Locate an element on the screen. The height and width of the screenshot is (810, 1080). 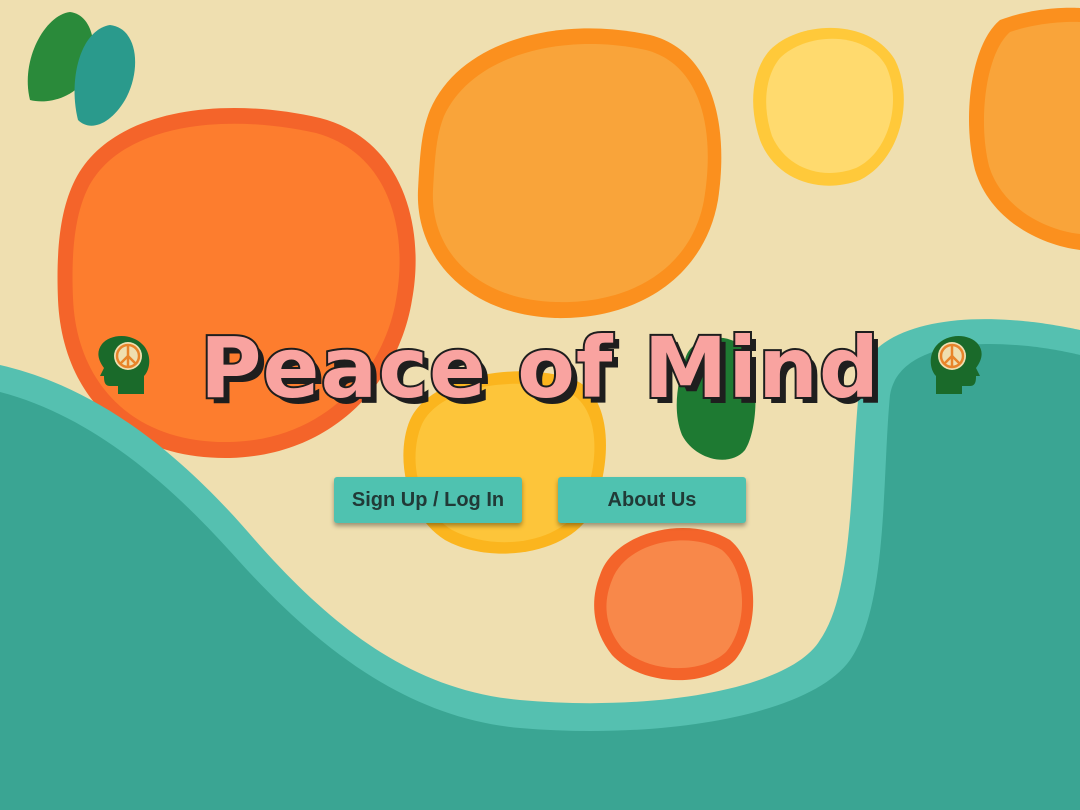
title-row: Peace of Mind is located at coordinates (540, 368).